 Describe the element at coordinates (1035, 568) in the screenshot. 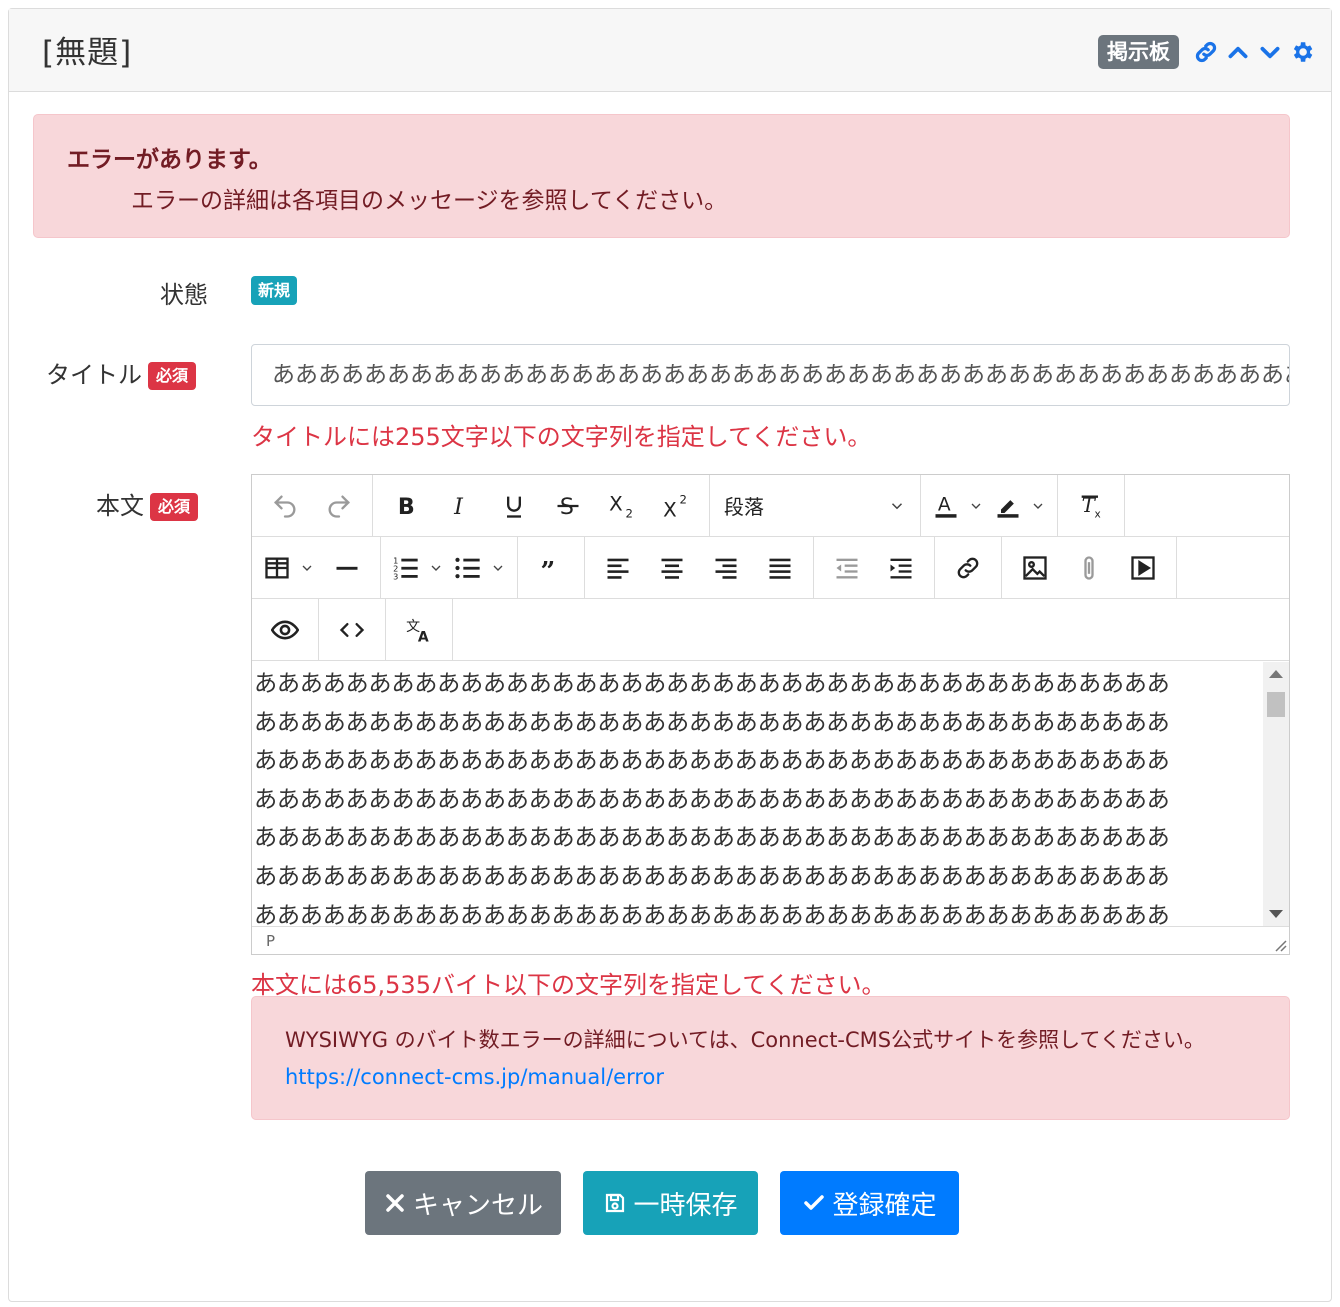

I see `image-icon` at that location.